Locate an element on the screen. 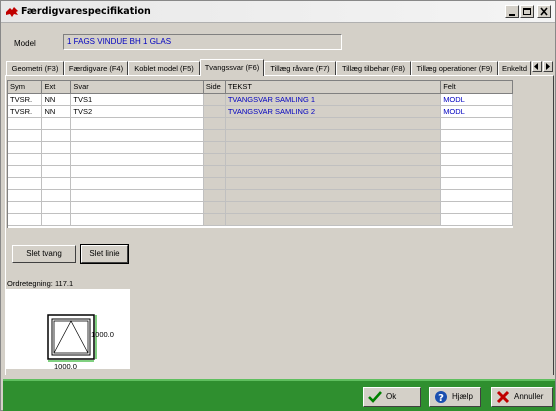 This screenshot has width=556, height=411. table-row: TVSR. NN TVS2 TVANGSVAR SAMLING 2 MODL is located at coordinates (260, 111).